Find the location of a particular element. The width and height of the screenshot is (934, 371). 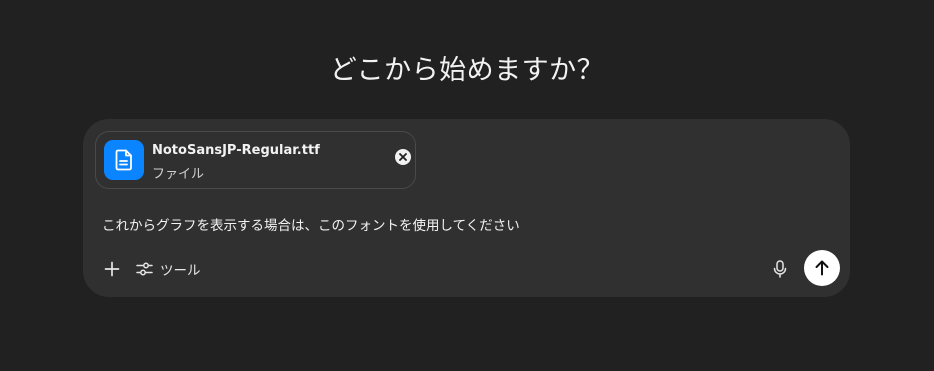

tools-label: ツール is located at coordinates (180, 271).